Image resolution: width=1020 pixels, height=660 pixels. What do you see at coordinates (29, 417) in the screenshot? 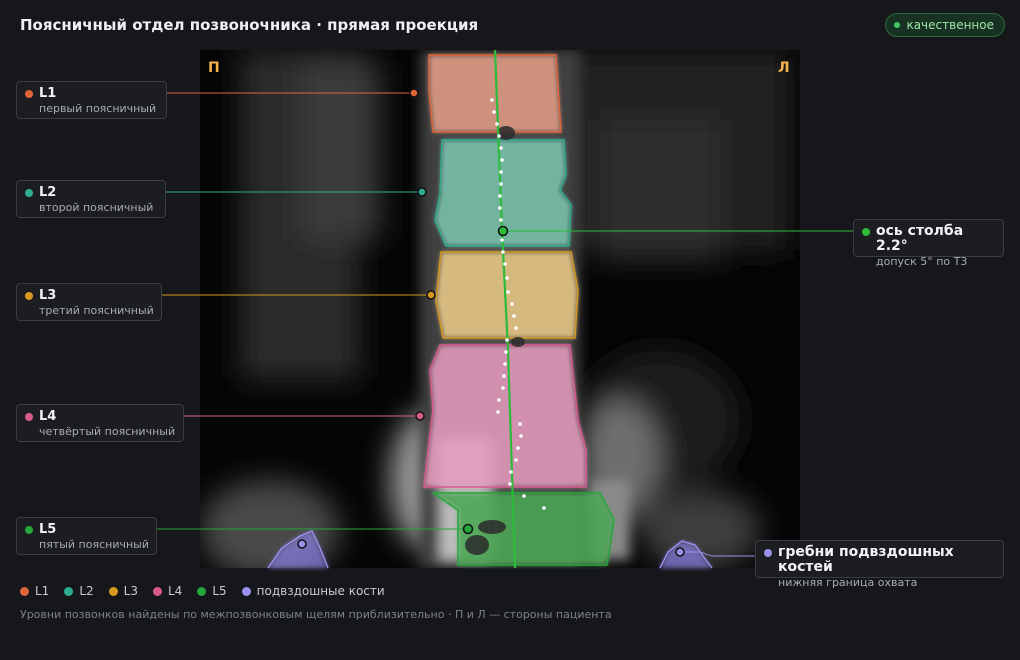
I see `l4-color-dot-icon` at bounding box center [29, 417].